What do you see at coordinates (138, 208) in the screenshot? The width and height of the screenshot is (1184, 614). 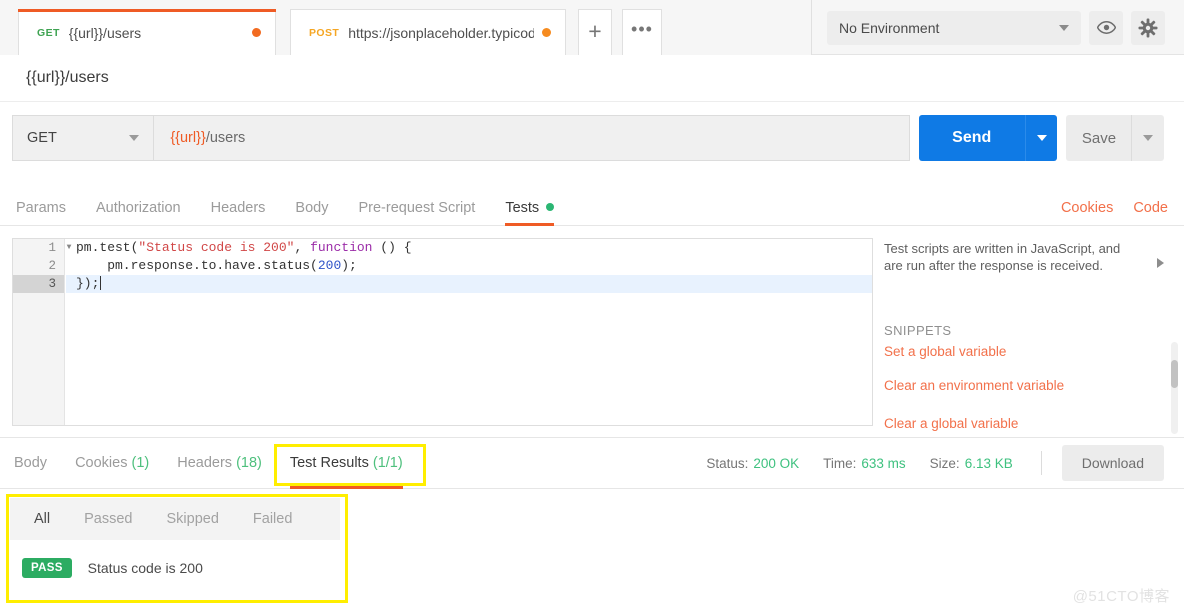 I see `tab-authorization-label: Authorization` at bounding box center [138, 208].